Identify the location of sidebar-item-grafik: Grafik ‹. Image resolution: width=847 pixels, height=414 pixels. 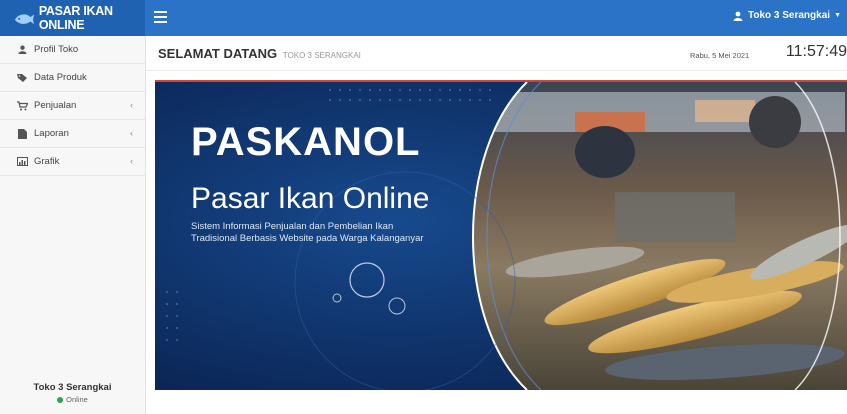
(72, 162).